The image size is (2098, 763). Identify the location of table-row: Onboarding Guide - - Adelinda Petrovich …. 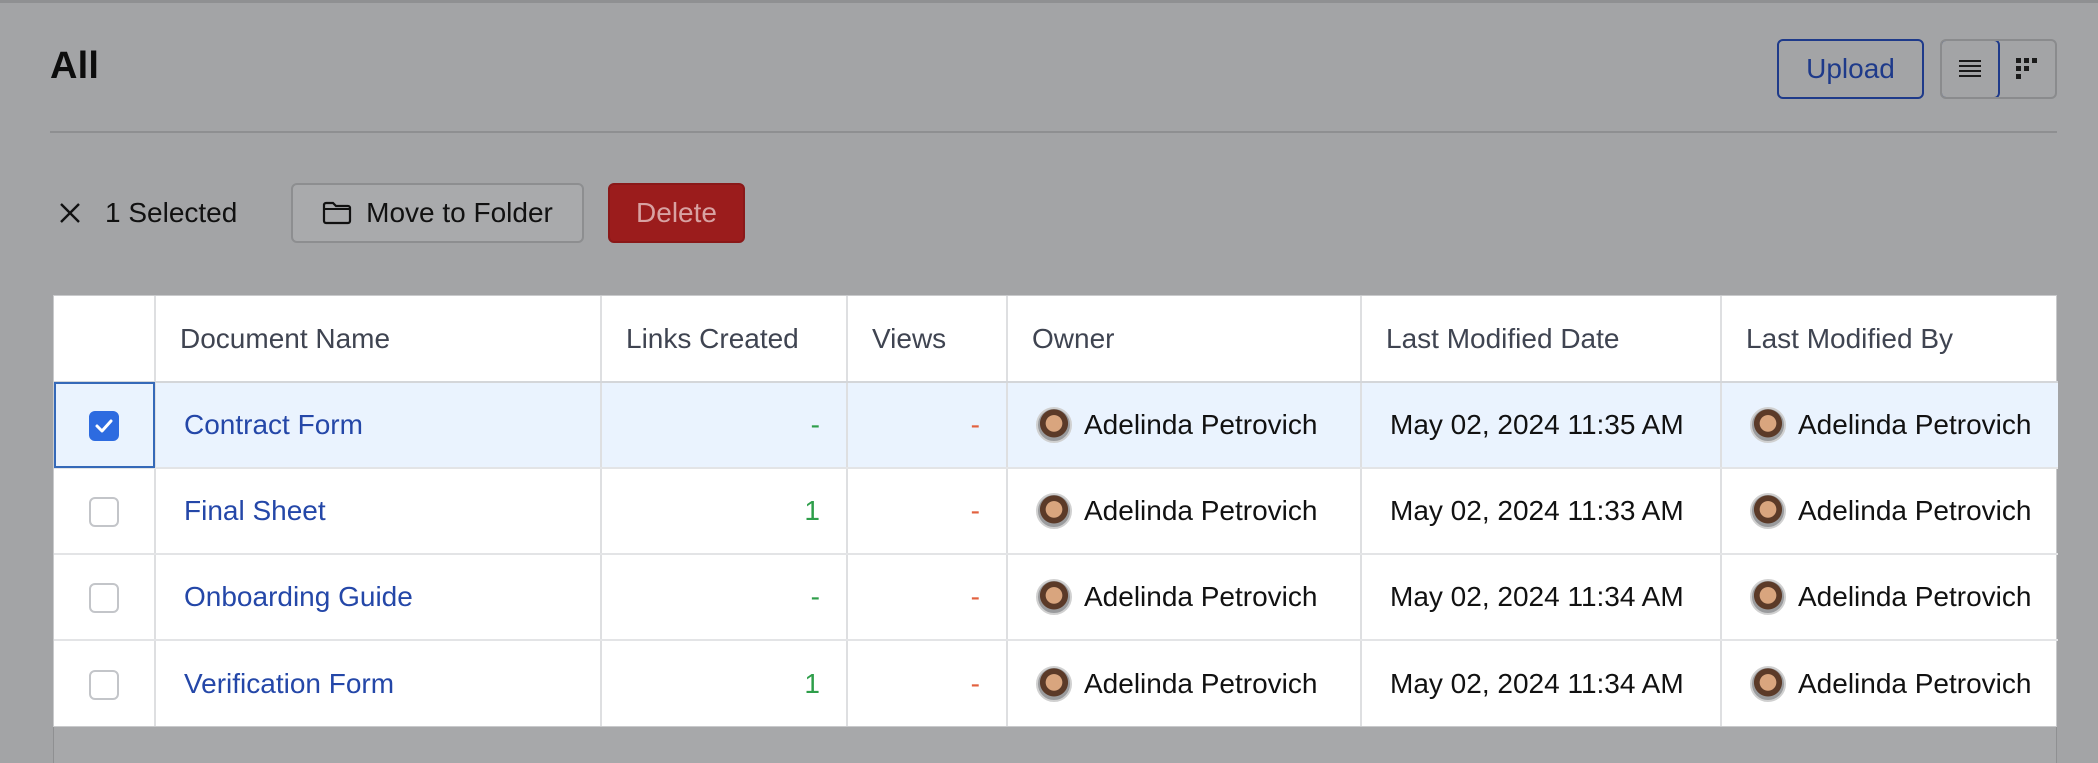
(1056, 597).